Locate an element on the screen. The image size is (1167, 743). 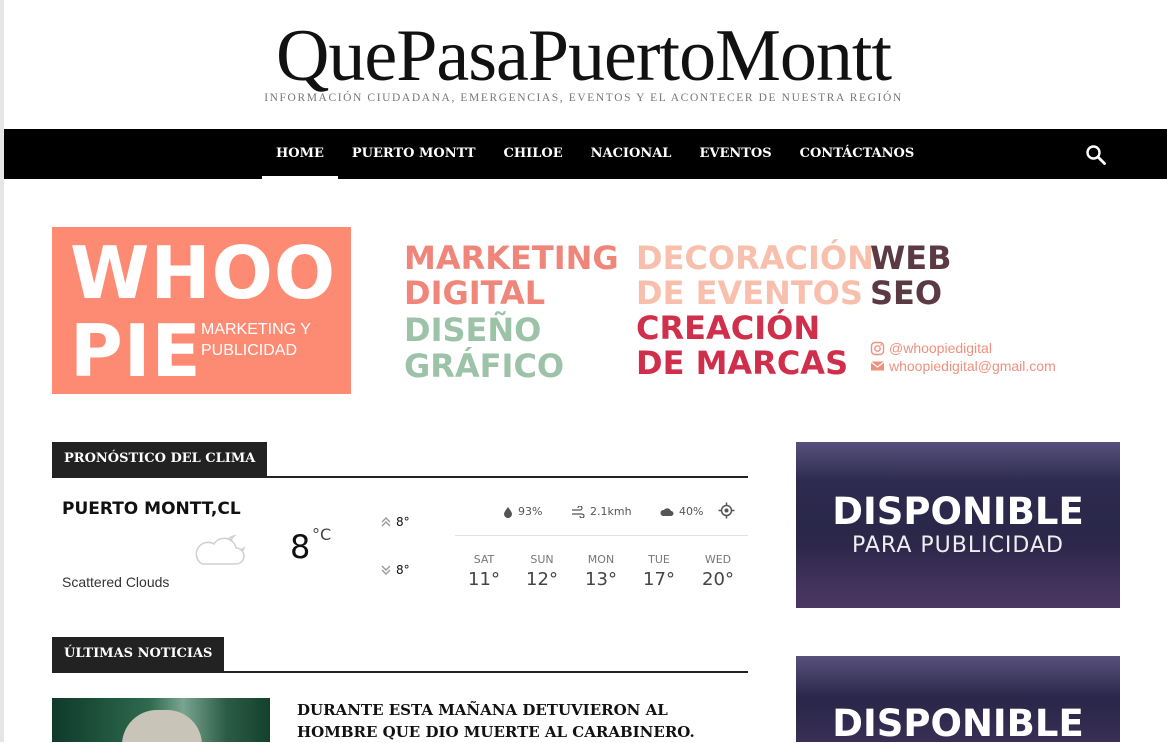
weather-section-header: PRONÓSTICO DEL CLIMA is located at coordinates (400, 460).